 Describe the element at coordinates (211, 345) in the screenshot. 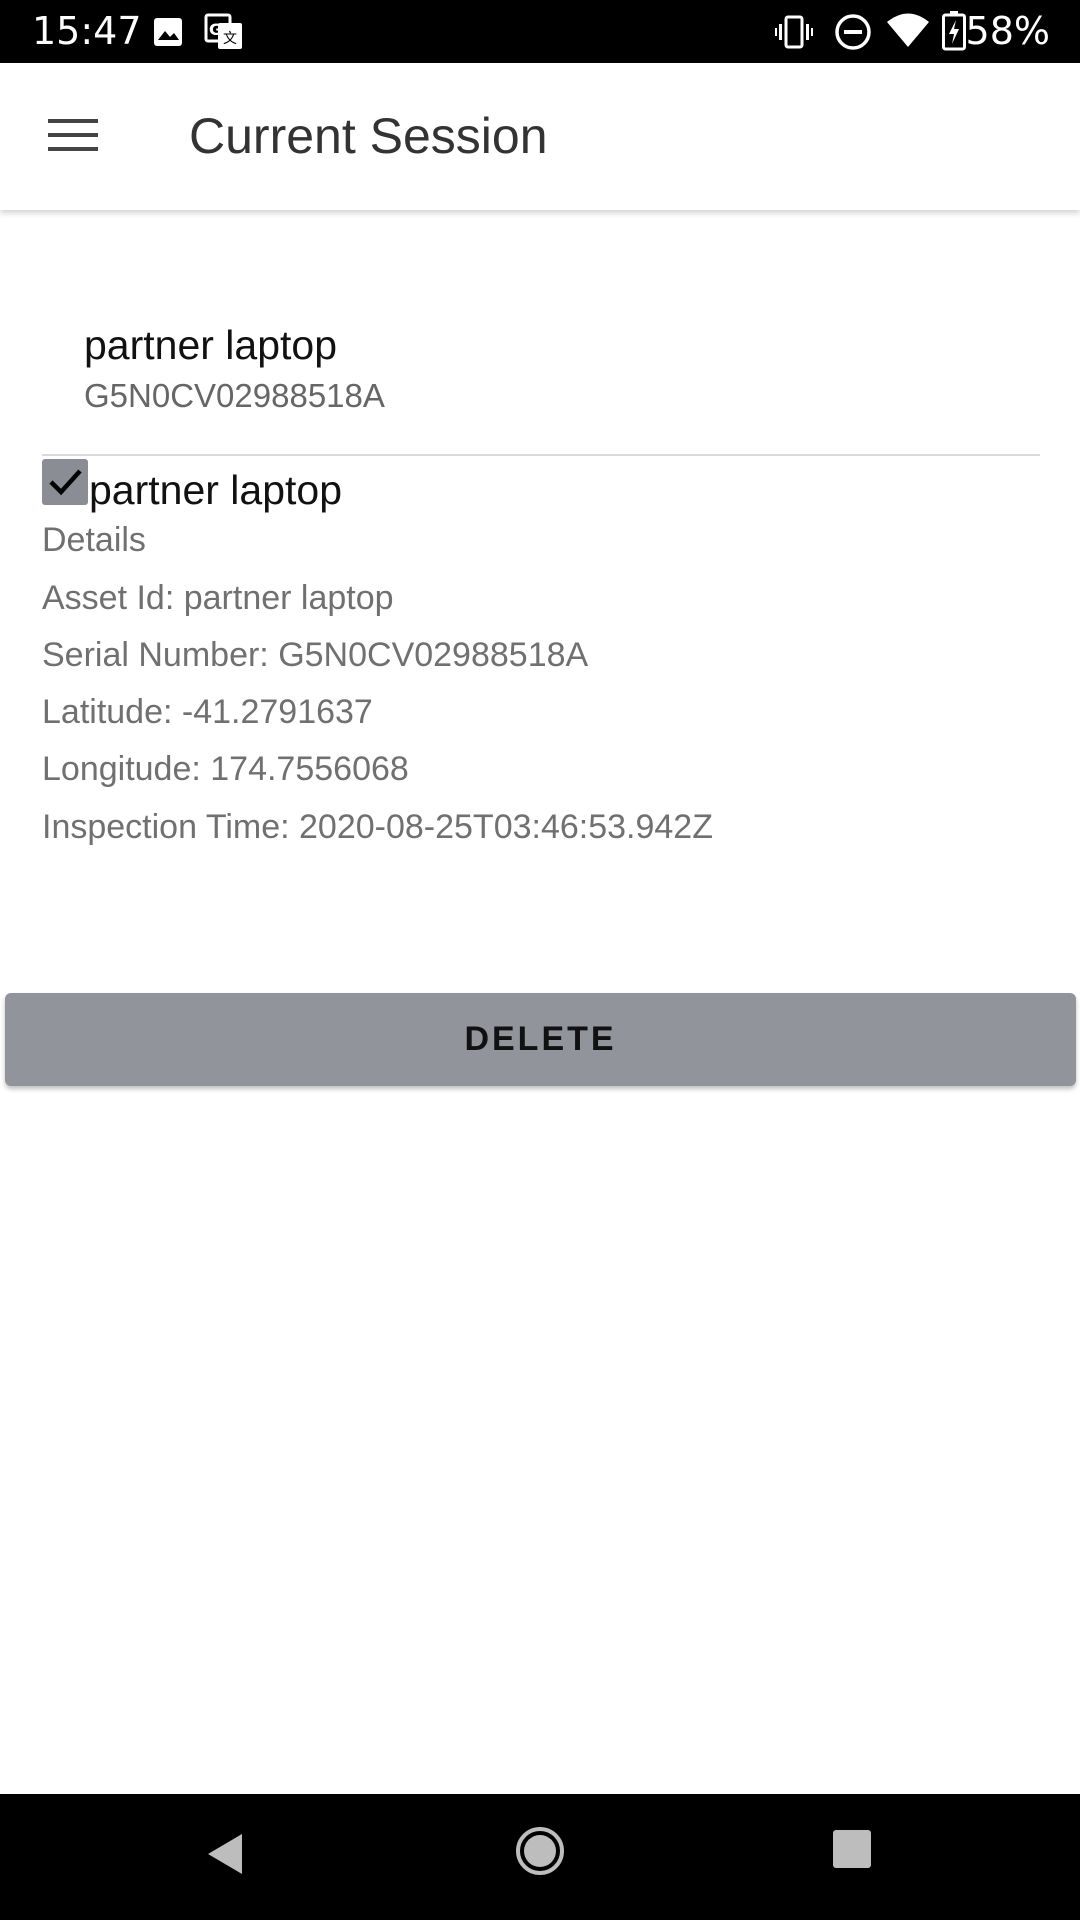

I see `list-item-title: partner laptop` at that location.